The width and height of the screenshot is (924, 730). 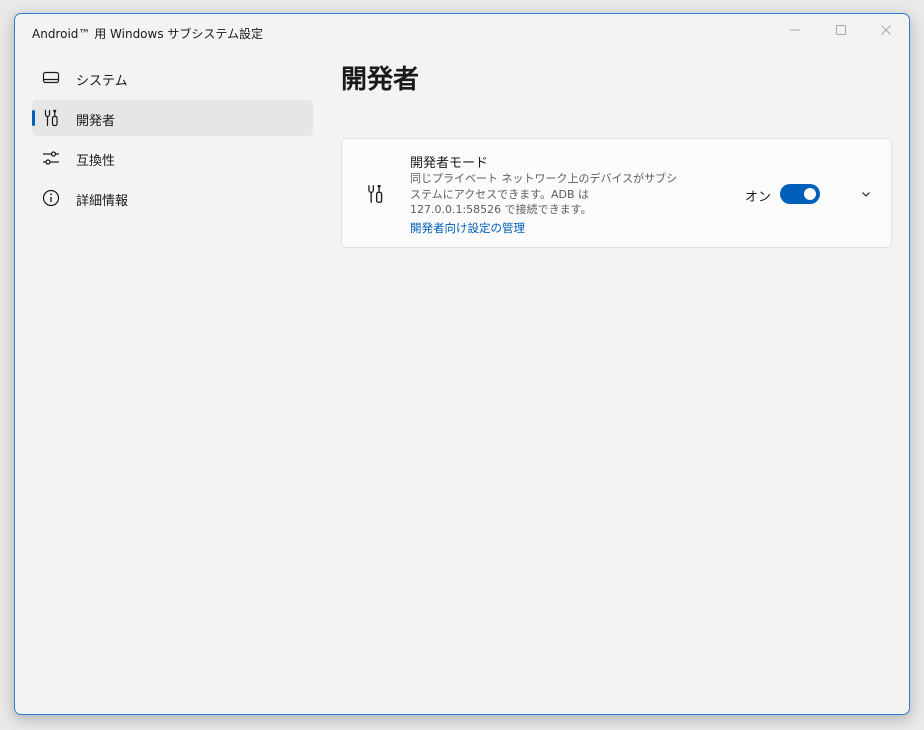 I want to click on developer-mode-toggle, so click(x=800, y=194).